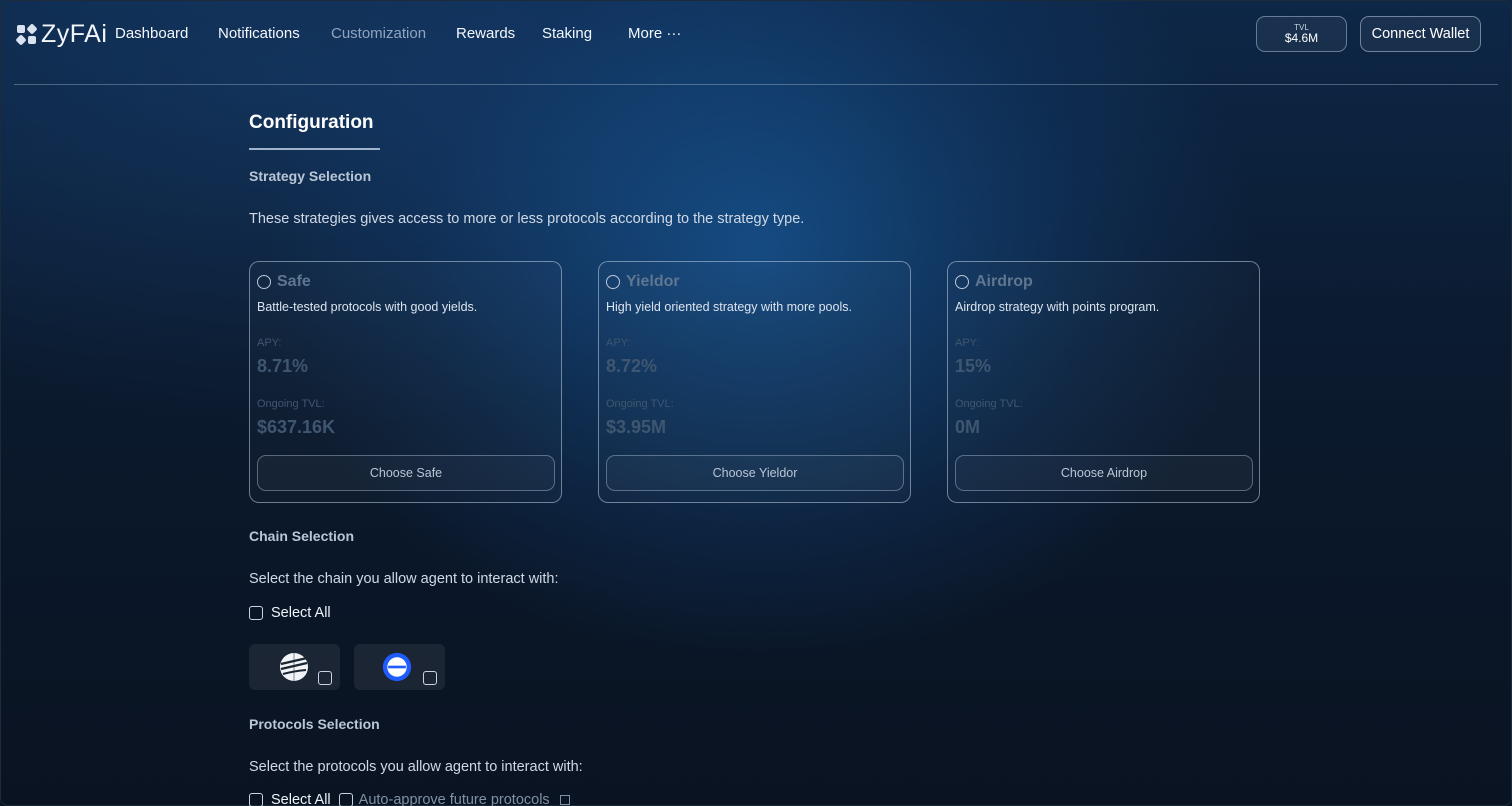  Describe the element at coordinates (151, 33) in the screenshot. I see `nav-dashboard: Dashboard` at that location.